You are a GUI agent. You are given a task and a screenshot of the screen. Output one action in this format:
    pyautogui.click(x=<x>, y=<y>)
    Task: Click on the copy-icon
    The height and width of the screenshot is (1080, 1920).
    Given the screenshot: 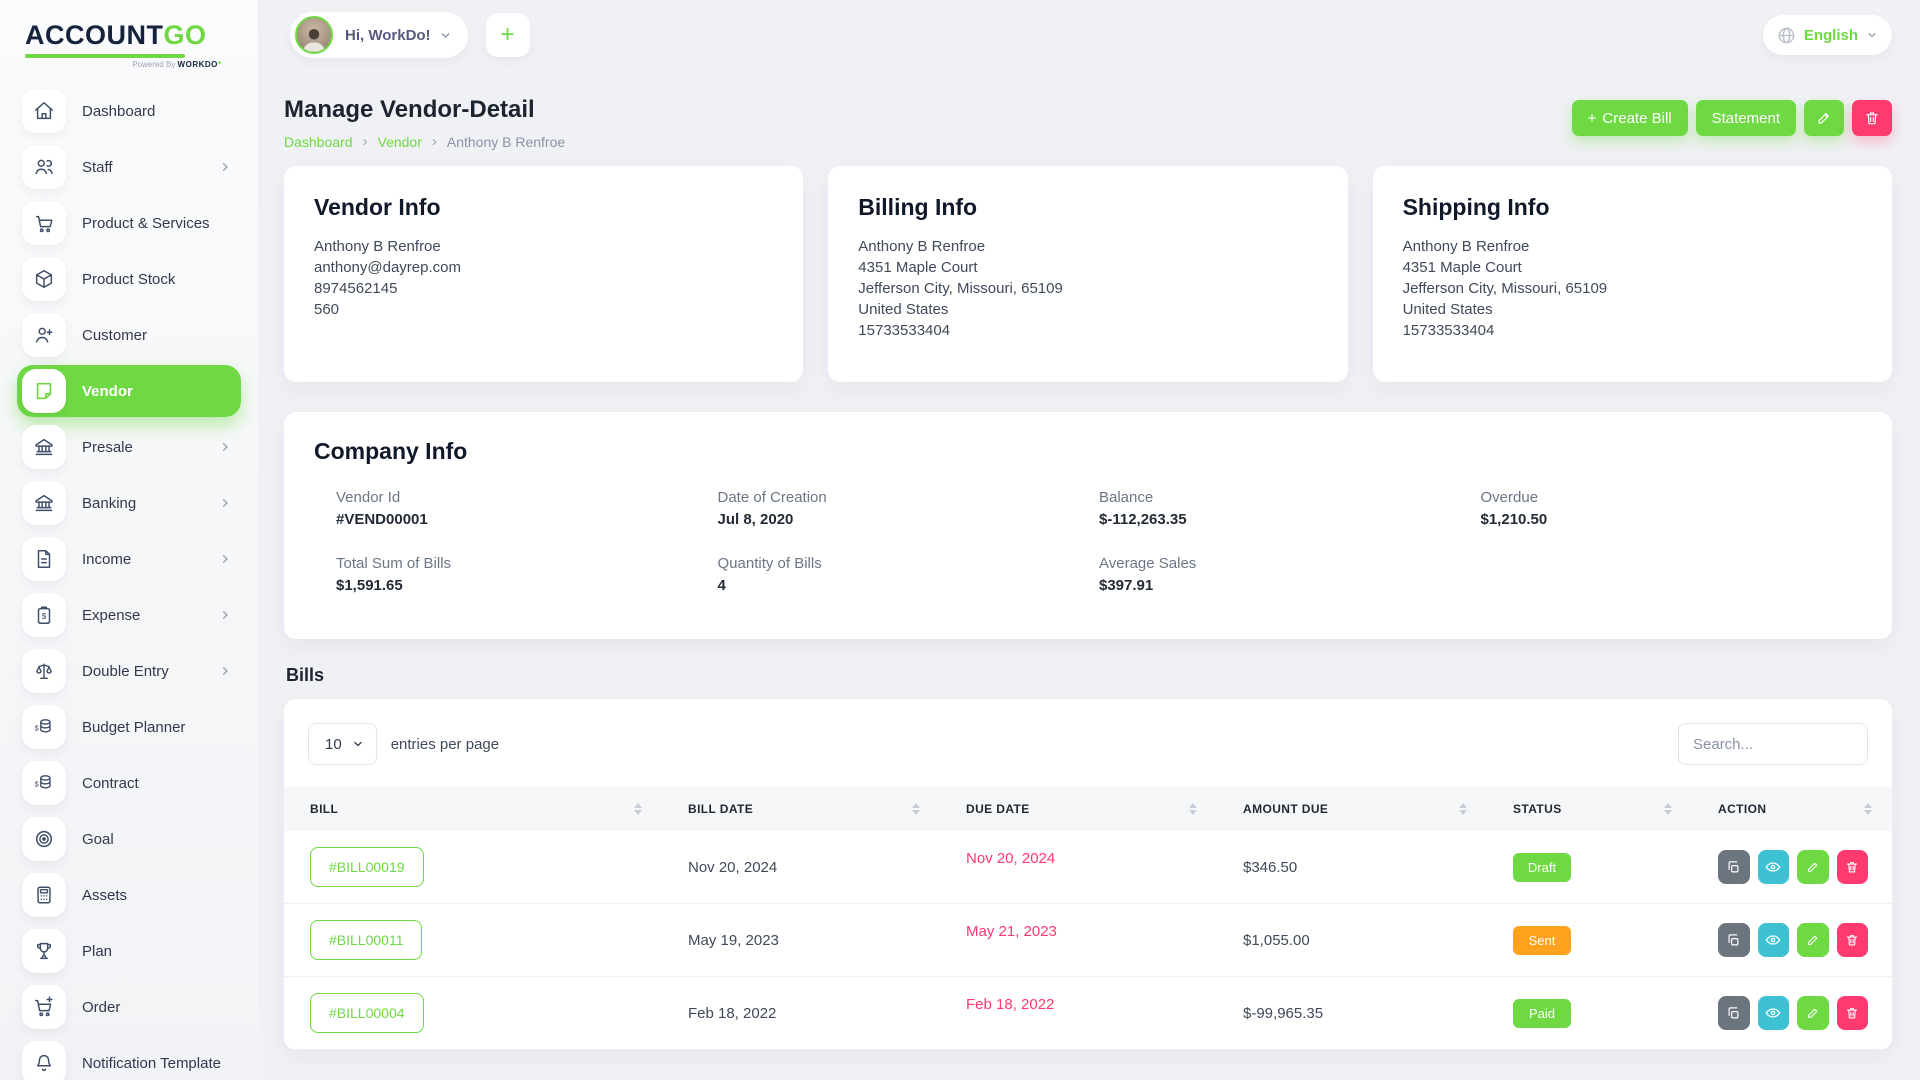 What is the action you would take?
    pyautogui.click(x=1733, y=939)
    